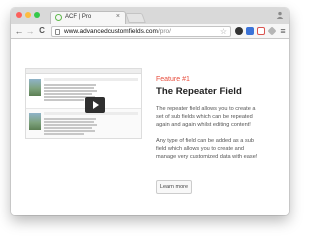  Describe the element at coordinates (19, 31) in the screenshot. I see `back-arrow-icon: ←` at that location.